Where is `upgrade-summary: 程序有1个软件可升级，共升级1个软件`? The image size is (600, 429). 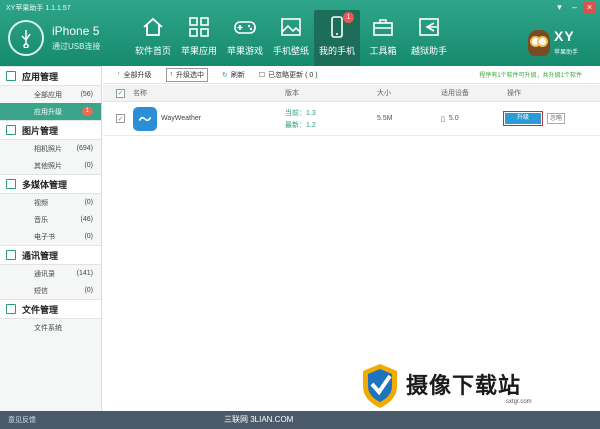 upgrade-summary: 程序有1个软件可升级，共升级1个软件 is located at coordinates (530, 76).